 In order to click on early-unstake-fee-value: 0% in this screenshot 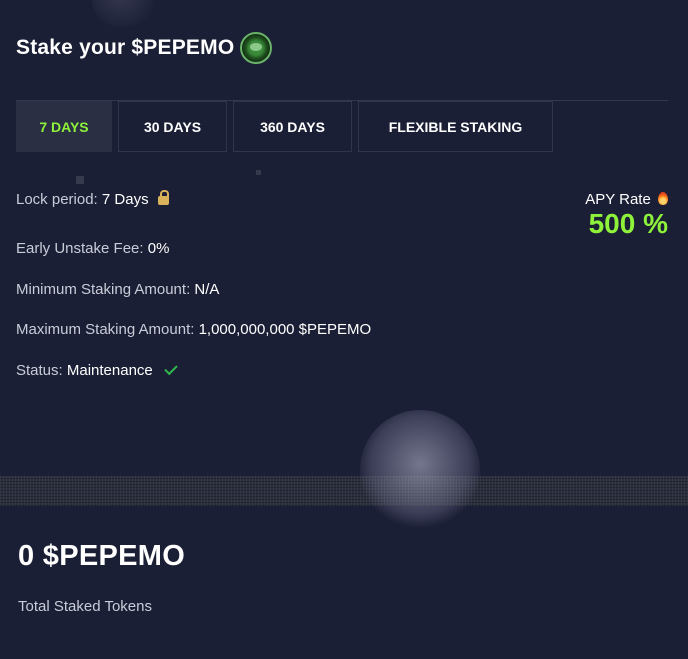, I will do `click(158, 248)`.